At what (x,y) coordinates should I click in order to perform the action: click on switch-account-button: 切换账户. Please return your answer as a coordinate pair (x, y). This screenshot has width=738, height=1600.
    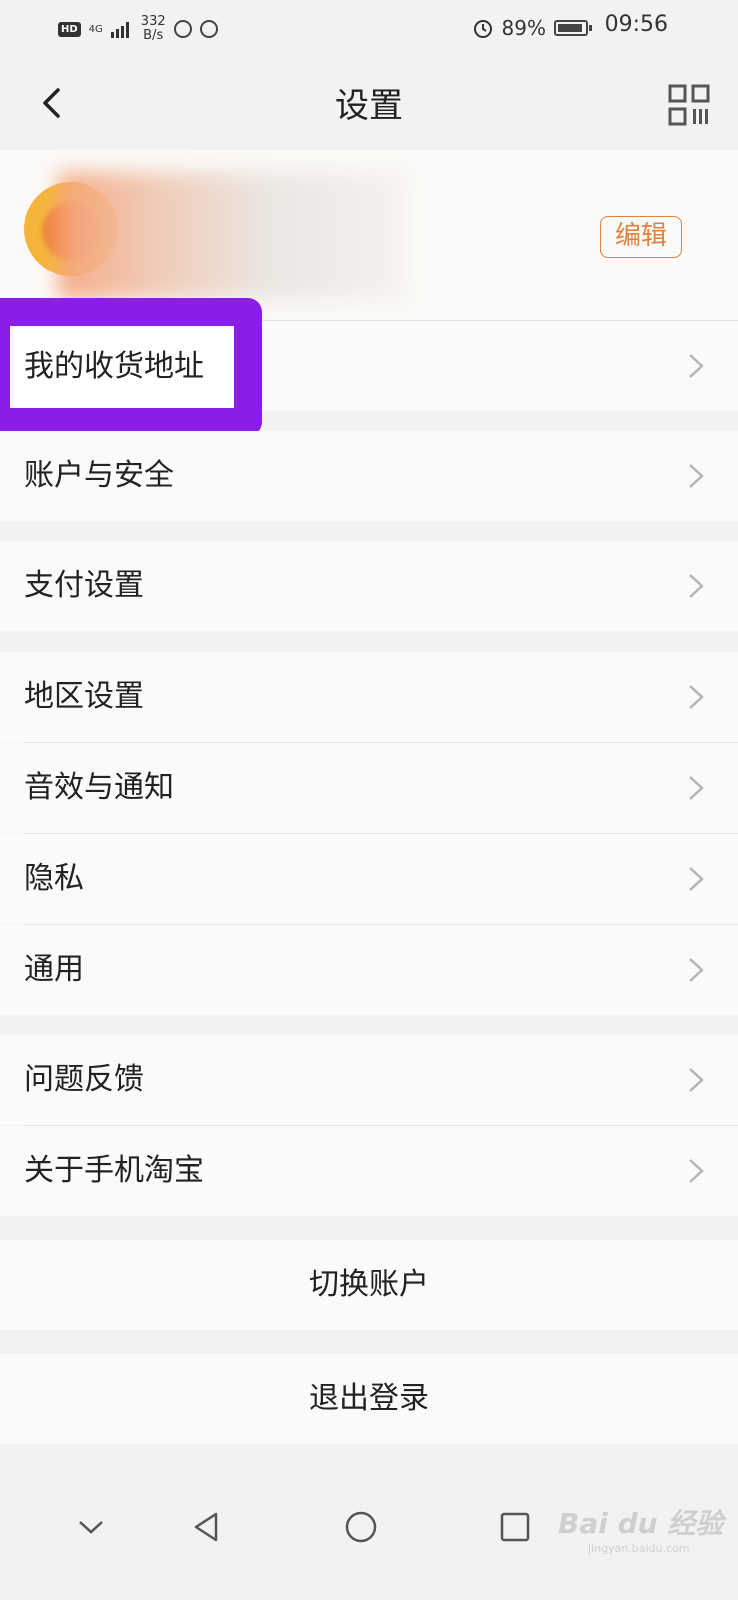
    Looking at the image, I should click on (369, 1285).